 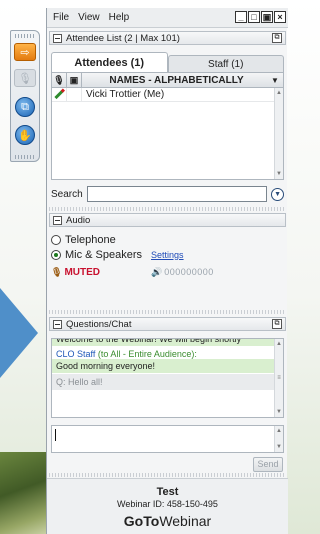 I want to click on attendee-list-title: Attendee List (2 | Max 101), so click(x=123, y=38).